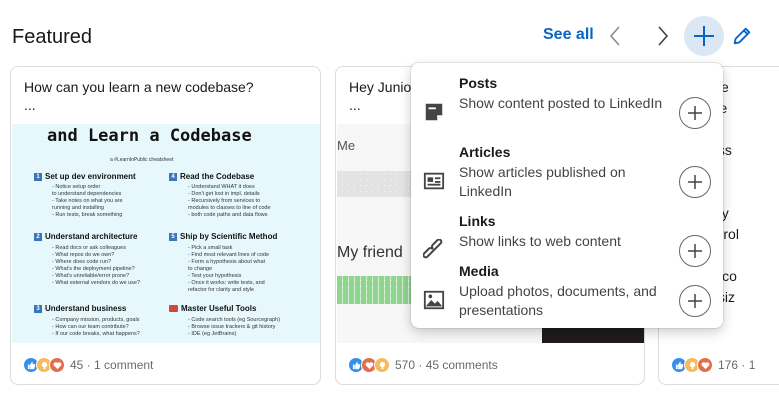 The width and height of the screenshot is (779, 404). I want to click on card-text: How can you learn a new codebase?, so click(139, 87).